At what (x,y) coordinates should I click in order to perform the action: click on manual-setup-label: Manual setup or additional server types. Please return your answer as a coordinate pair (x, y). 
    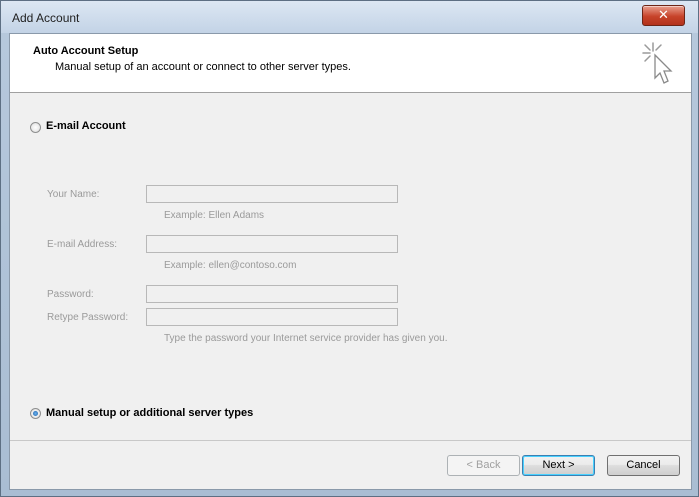
    Looking at the image, I should click on (149, 413).